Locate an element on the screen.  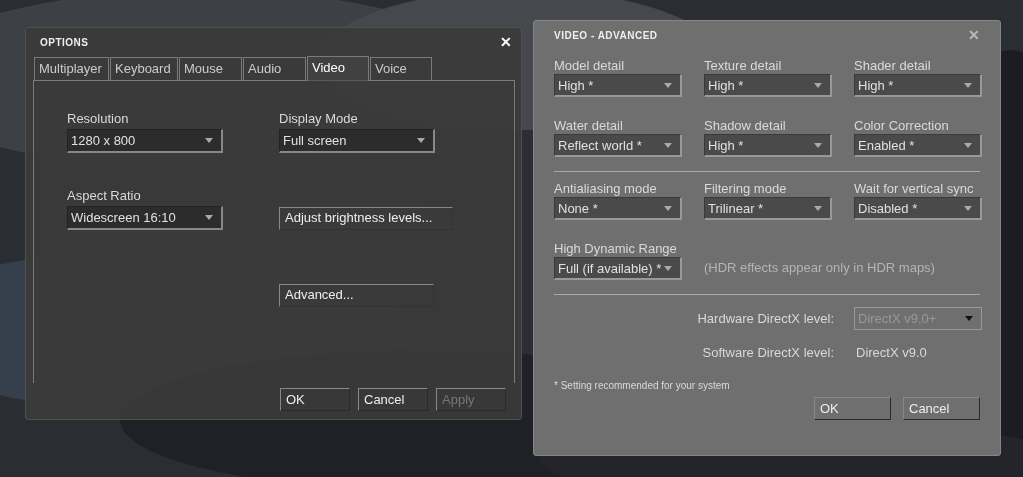
field-label: Shadow detail is located at coordinates (745, 125).